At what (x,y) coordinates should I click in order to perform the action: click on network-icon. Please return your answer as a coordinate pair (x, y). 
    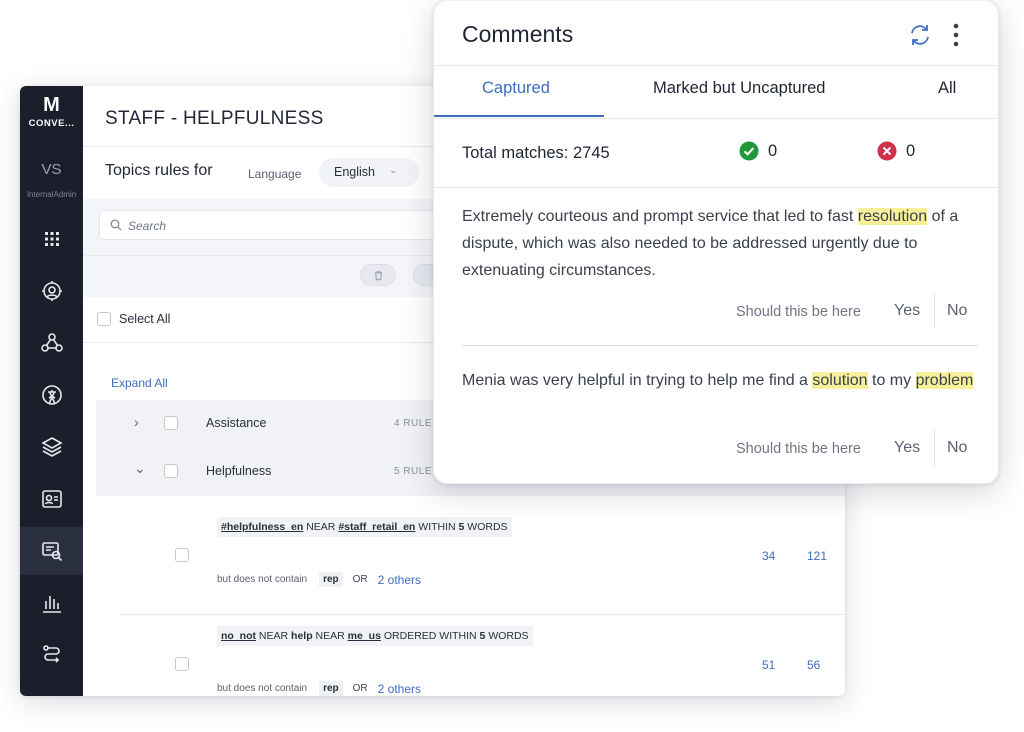
    Looking at the image, I should click on (51, 342).